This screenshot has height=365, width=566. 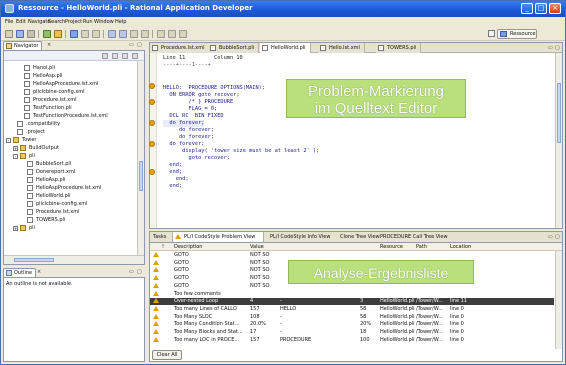 What do you see at coordinates (172, 34) in the screenshot?
I see `outline-icon` at bounding box center [172, 34].